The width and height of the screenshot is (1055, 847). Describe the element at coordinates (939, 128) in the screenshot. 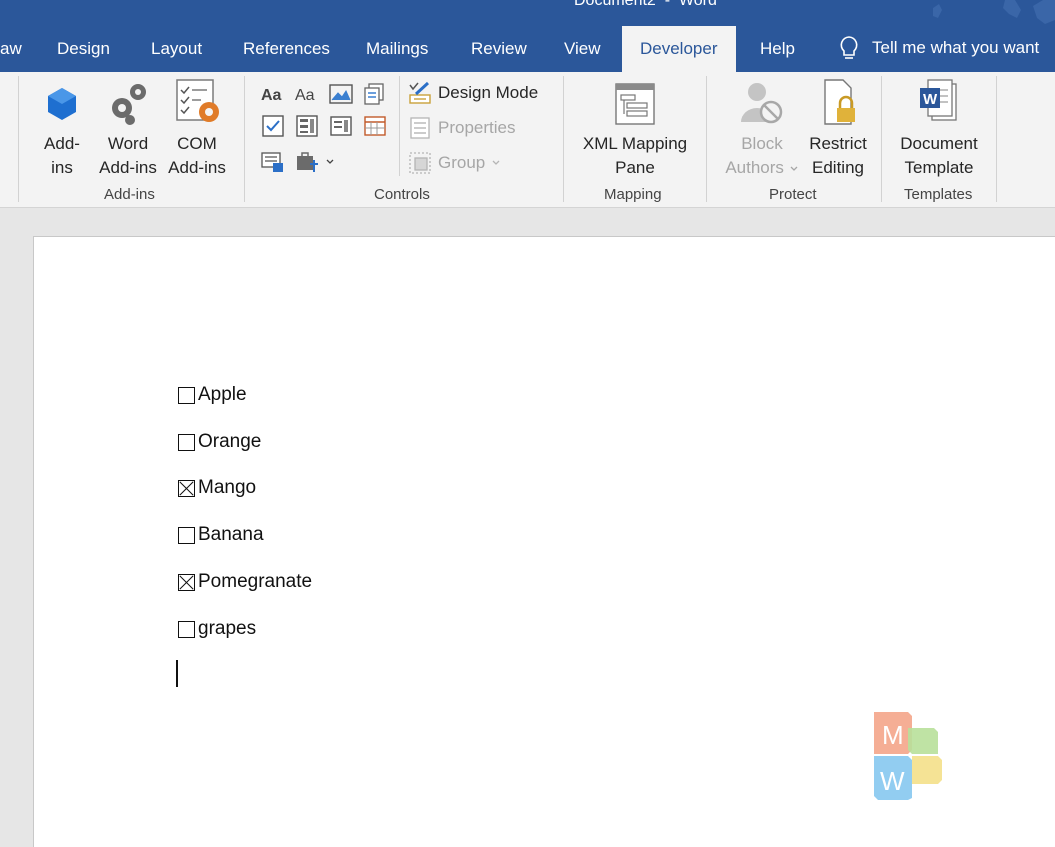

I see `document-template-button: W Document Template` at that location.